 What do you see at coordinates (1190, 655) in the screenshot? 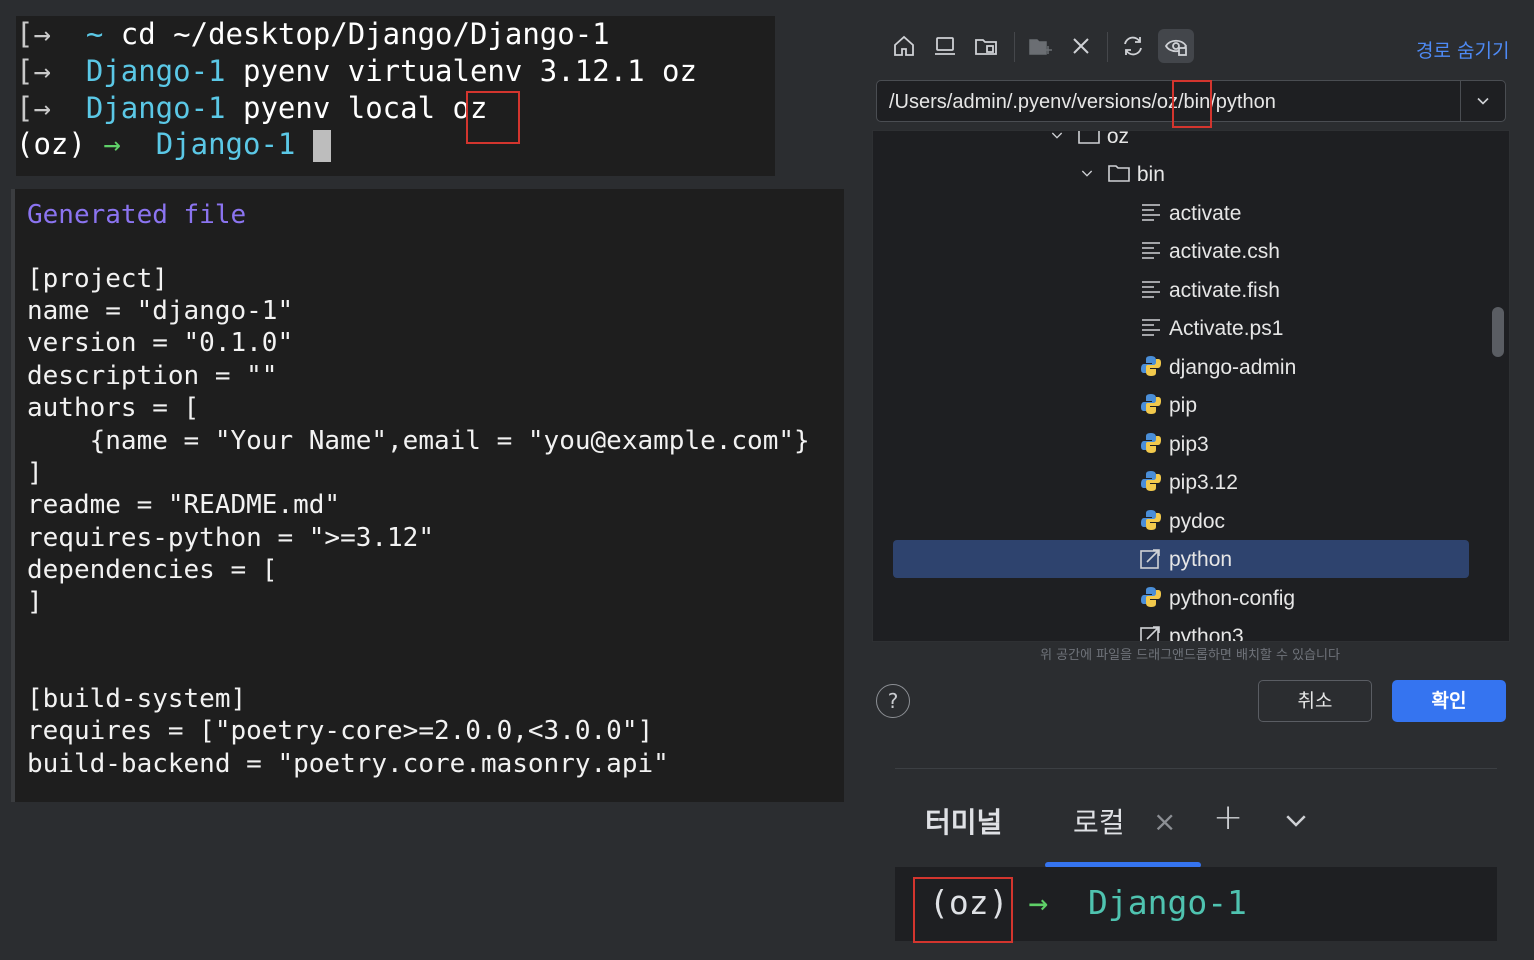
I see `drop-hint: 위 공간에 파일을 드래그앤드롭하면 배치할 수 있습니다` at bounding box center [1190, 655].